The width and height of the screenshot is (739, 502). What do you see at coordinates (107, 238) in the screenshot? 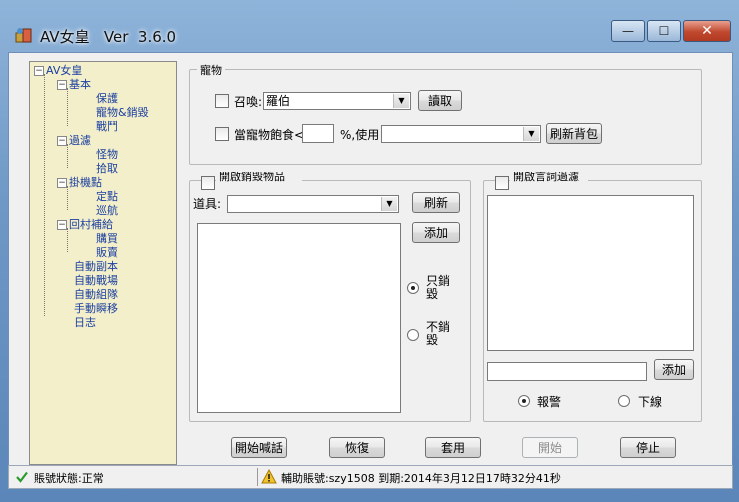
I see `tree-node-buy: 購買` at bounding box center [107, 238].